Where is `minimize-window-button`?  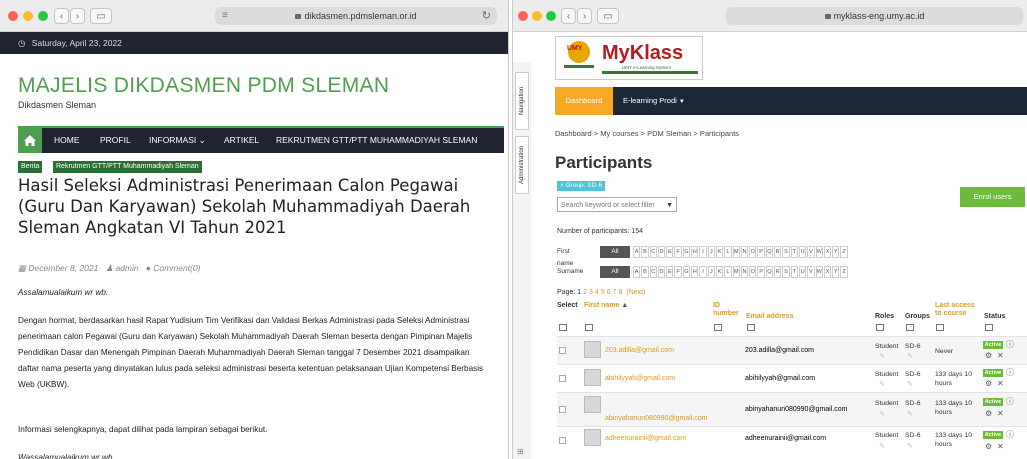
minimize-window-button is located at coordinates (28, 16).